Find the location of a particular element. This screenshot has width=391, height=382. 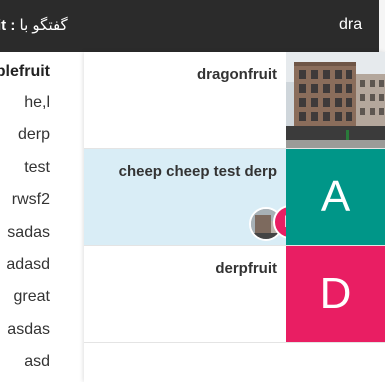

chat-title-label: گفتگو با is located at coordinates (41, 25).